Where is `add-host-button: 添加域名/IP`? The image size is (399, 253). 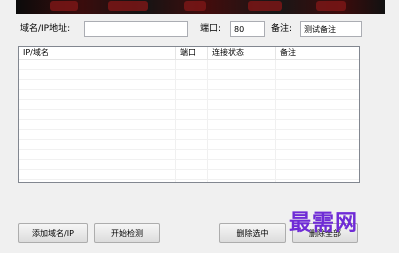
add-host-button: 添加域名/IP is located at coordinates (53, 233).